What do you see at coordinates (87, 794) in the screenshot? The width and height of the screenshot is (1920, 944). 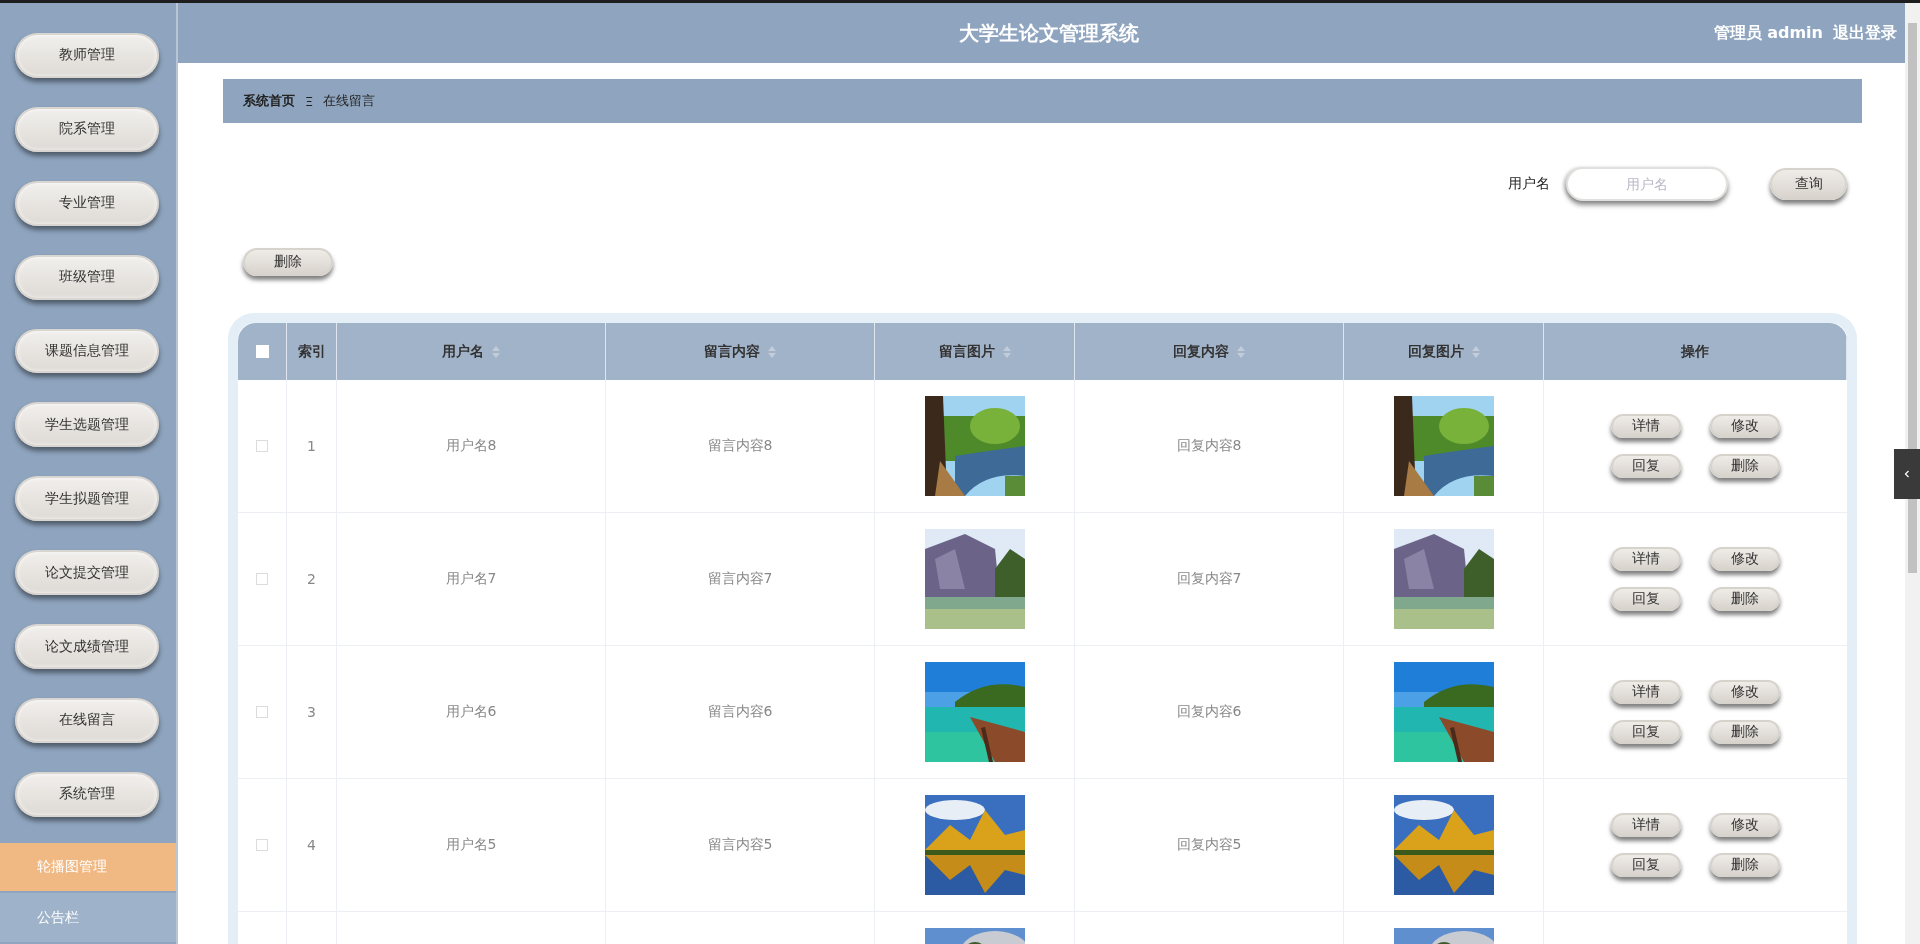 I see `sidebar-menu-button: 系统管理` at bounding box center [87, 794].